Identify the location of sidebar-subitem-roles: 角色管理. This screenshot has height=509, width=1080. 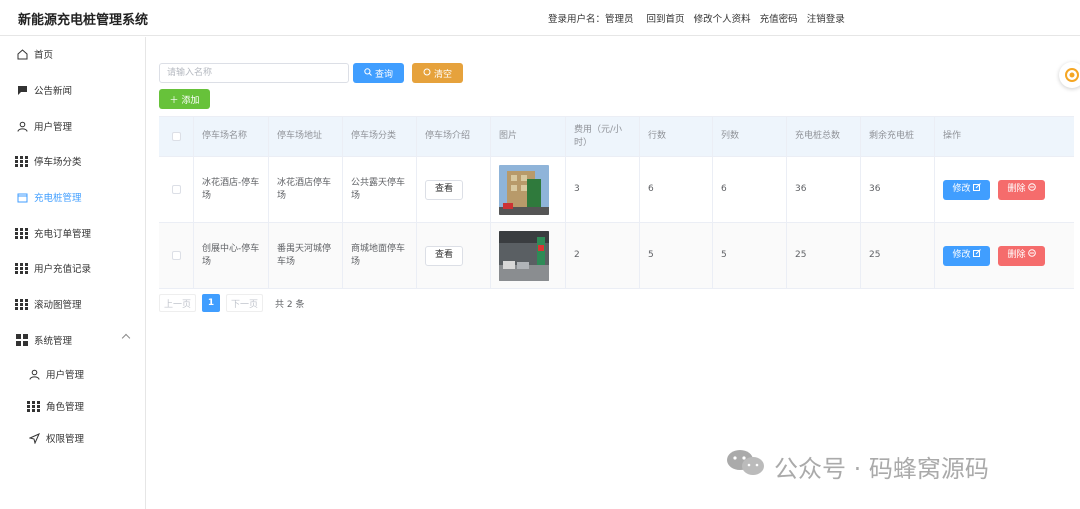
(72, 406).